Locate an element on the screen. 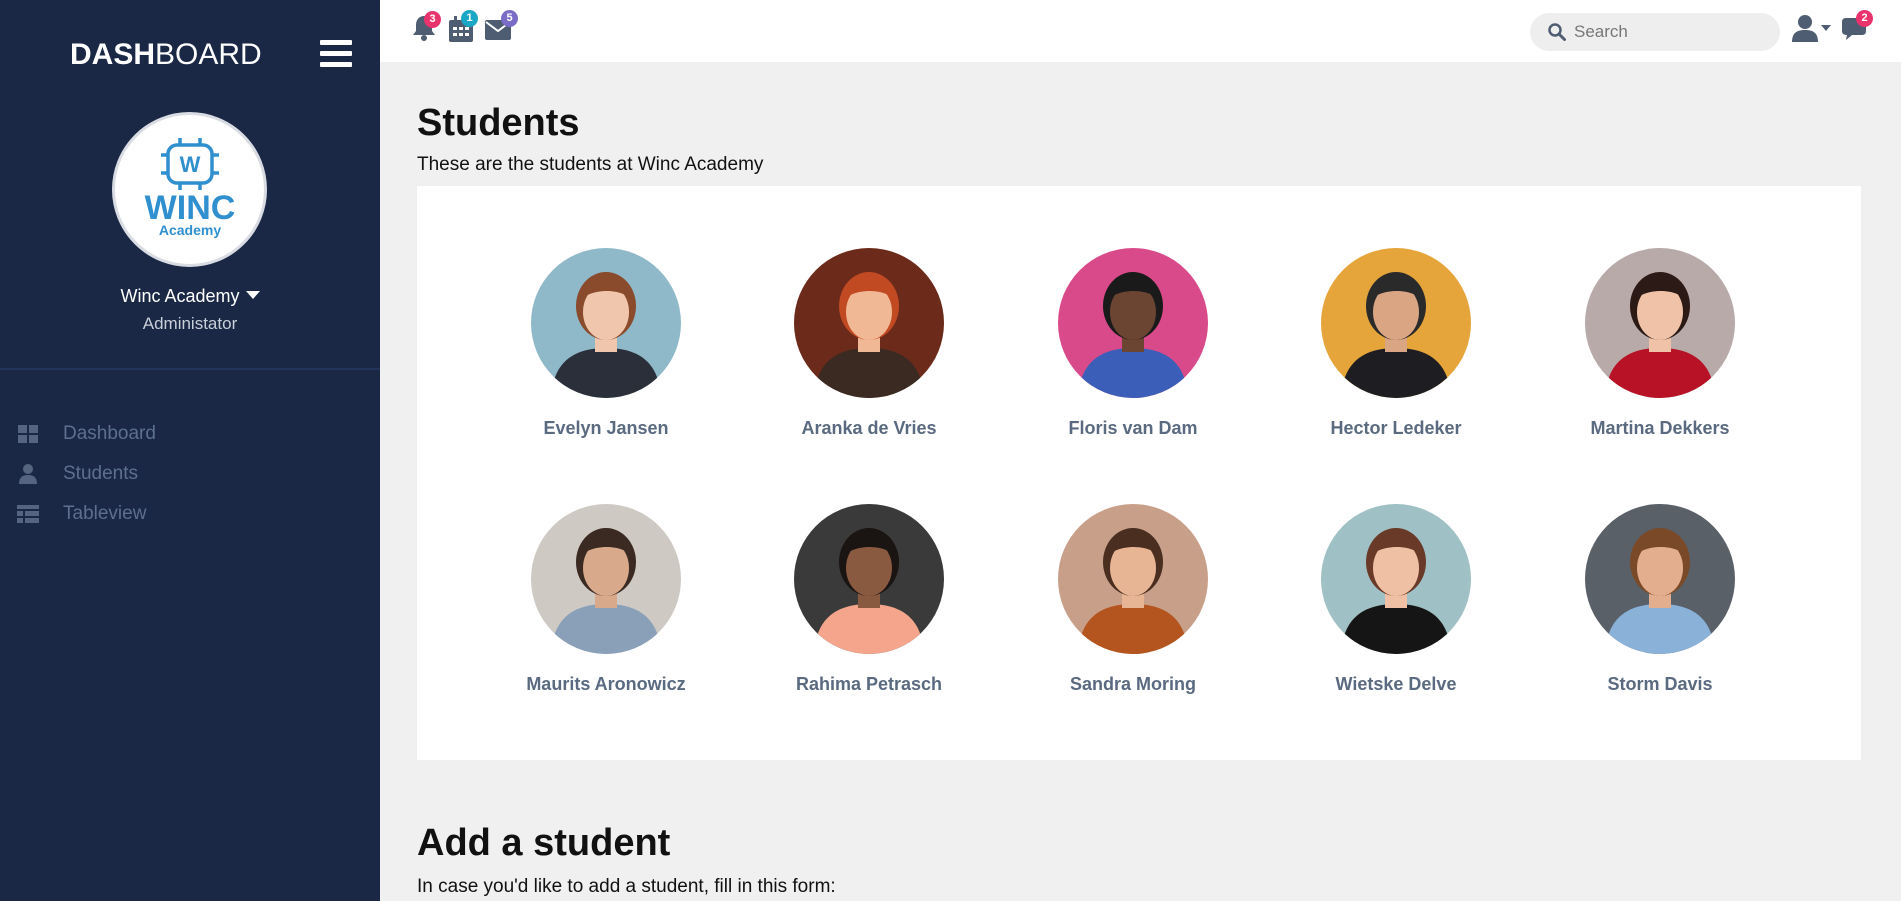  student-name: Aranka de Vries is located at coordinates (869, 428).